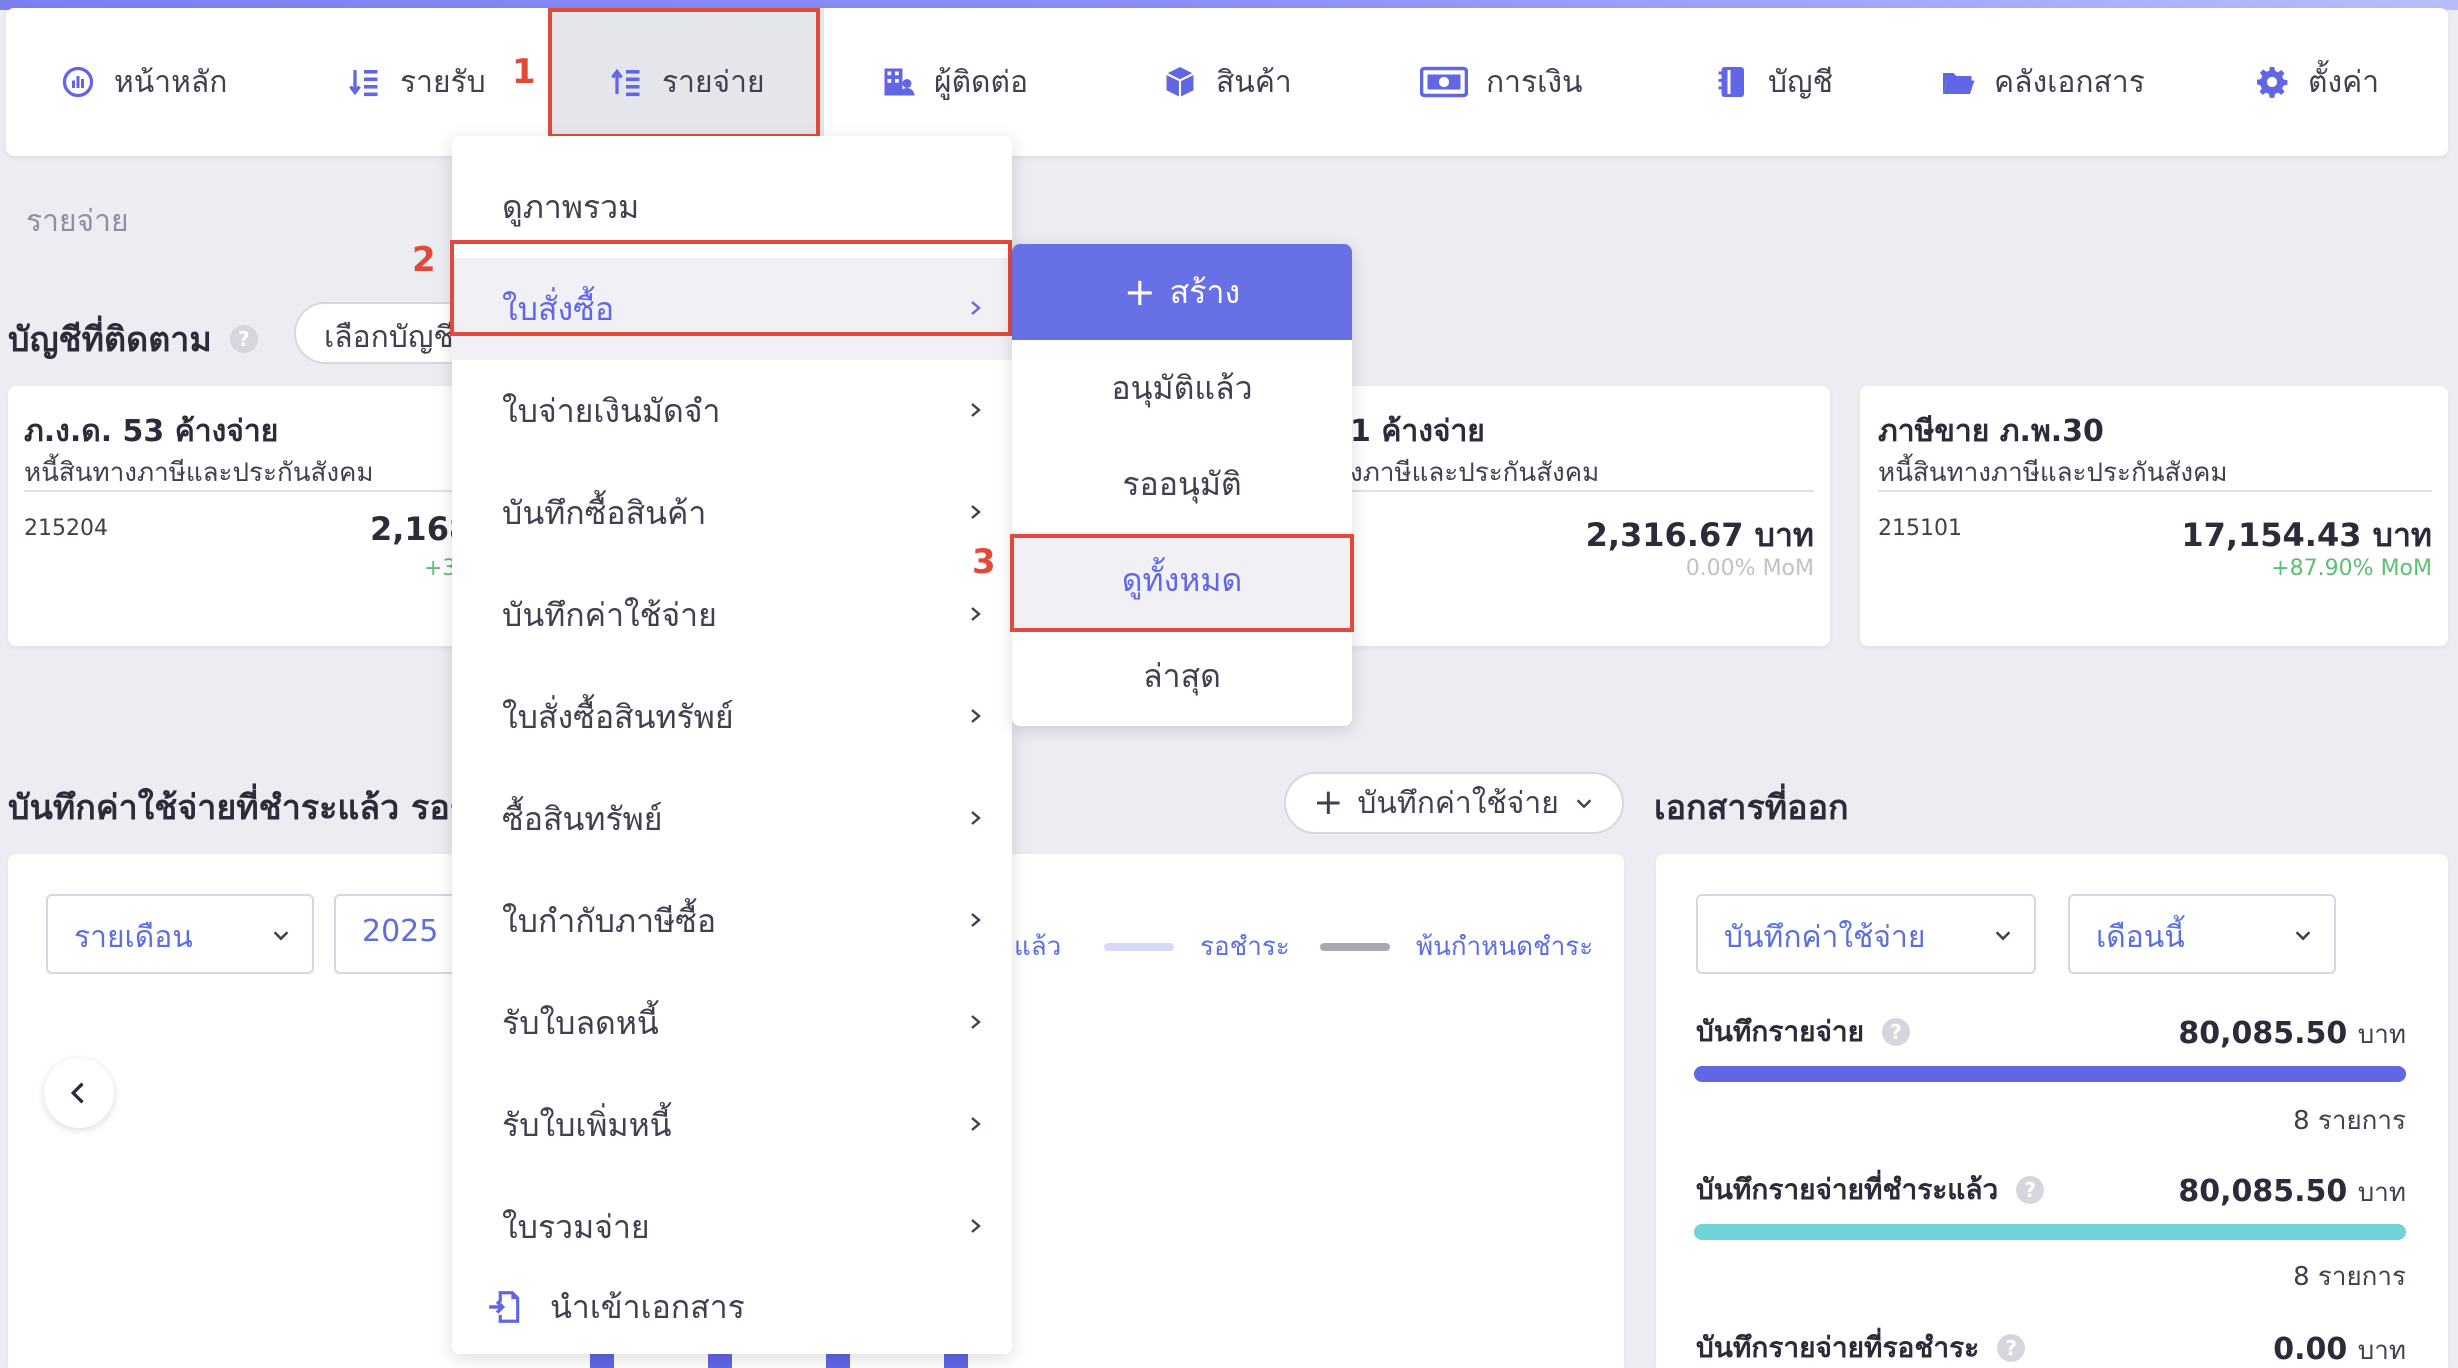 Image resolution: width=2458 pixels, height=1368 pixels. I want to click on menu-item-asset-purchase-order: ใบสั่งซื้อสินทรัพย์, so click(732, 717).